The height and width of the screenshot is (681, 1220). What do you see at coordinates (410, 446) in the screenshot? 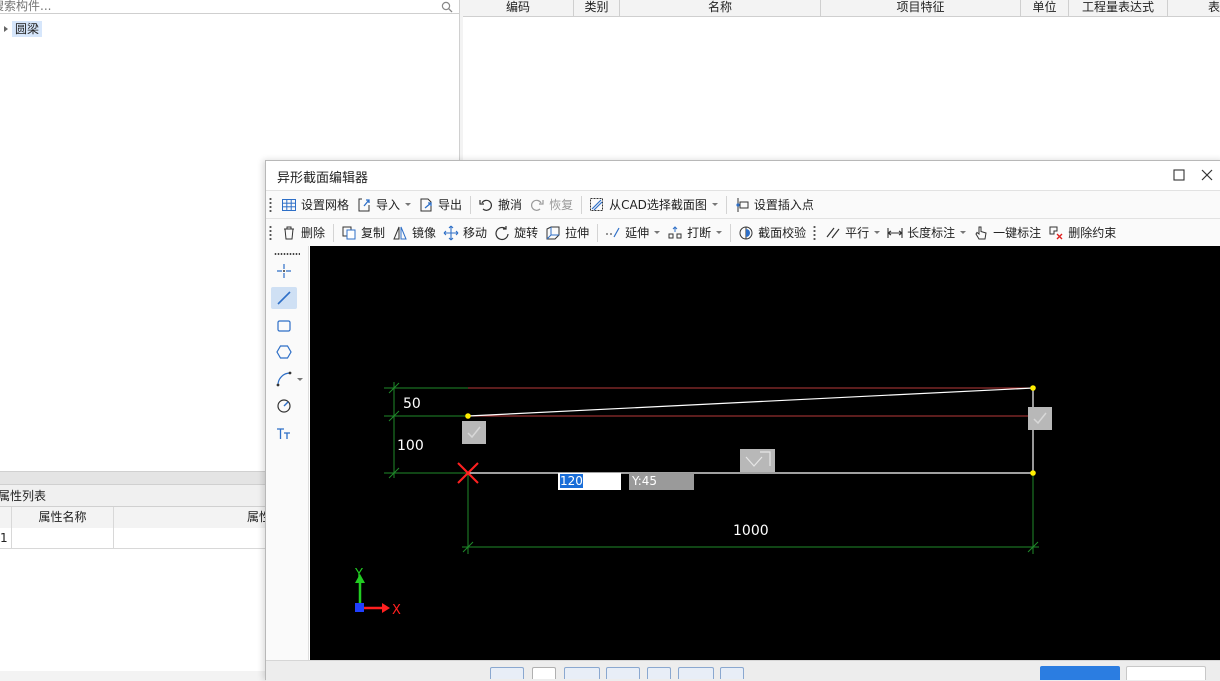
I see `dimension-text-left: 100` at bounding box center [410, 446].